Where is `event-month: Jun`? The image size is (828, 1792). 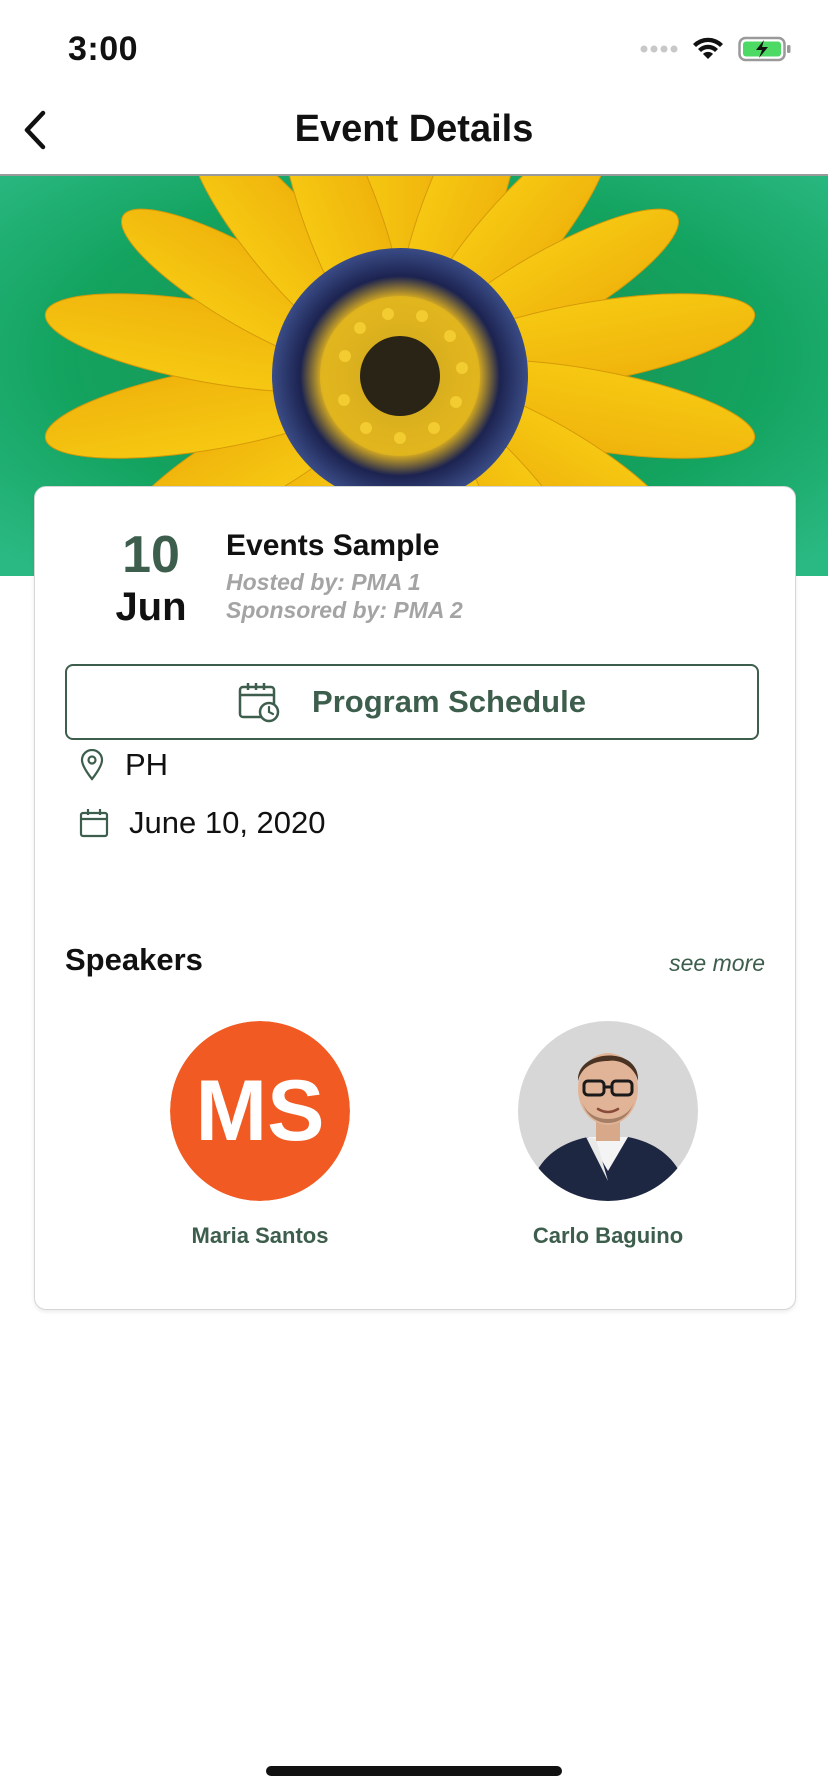 event-month: Jun is located at coordinates (151, 607).